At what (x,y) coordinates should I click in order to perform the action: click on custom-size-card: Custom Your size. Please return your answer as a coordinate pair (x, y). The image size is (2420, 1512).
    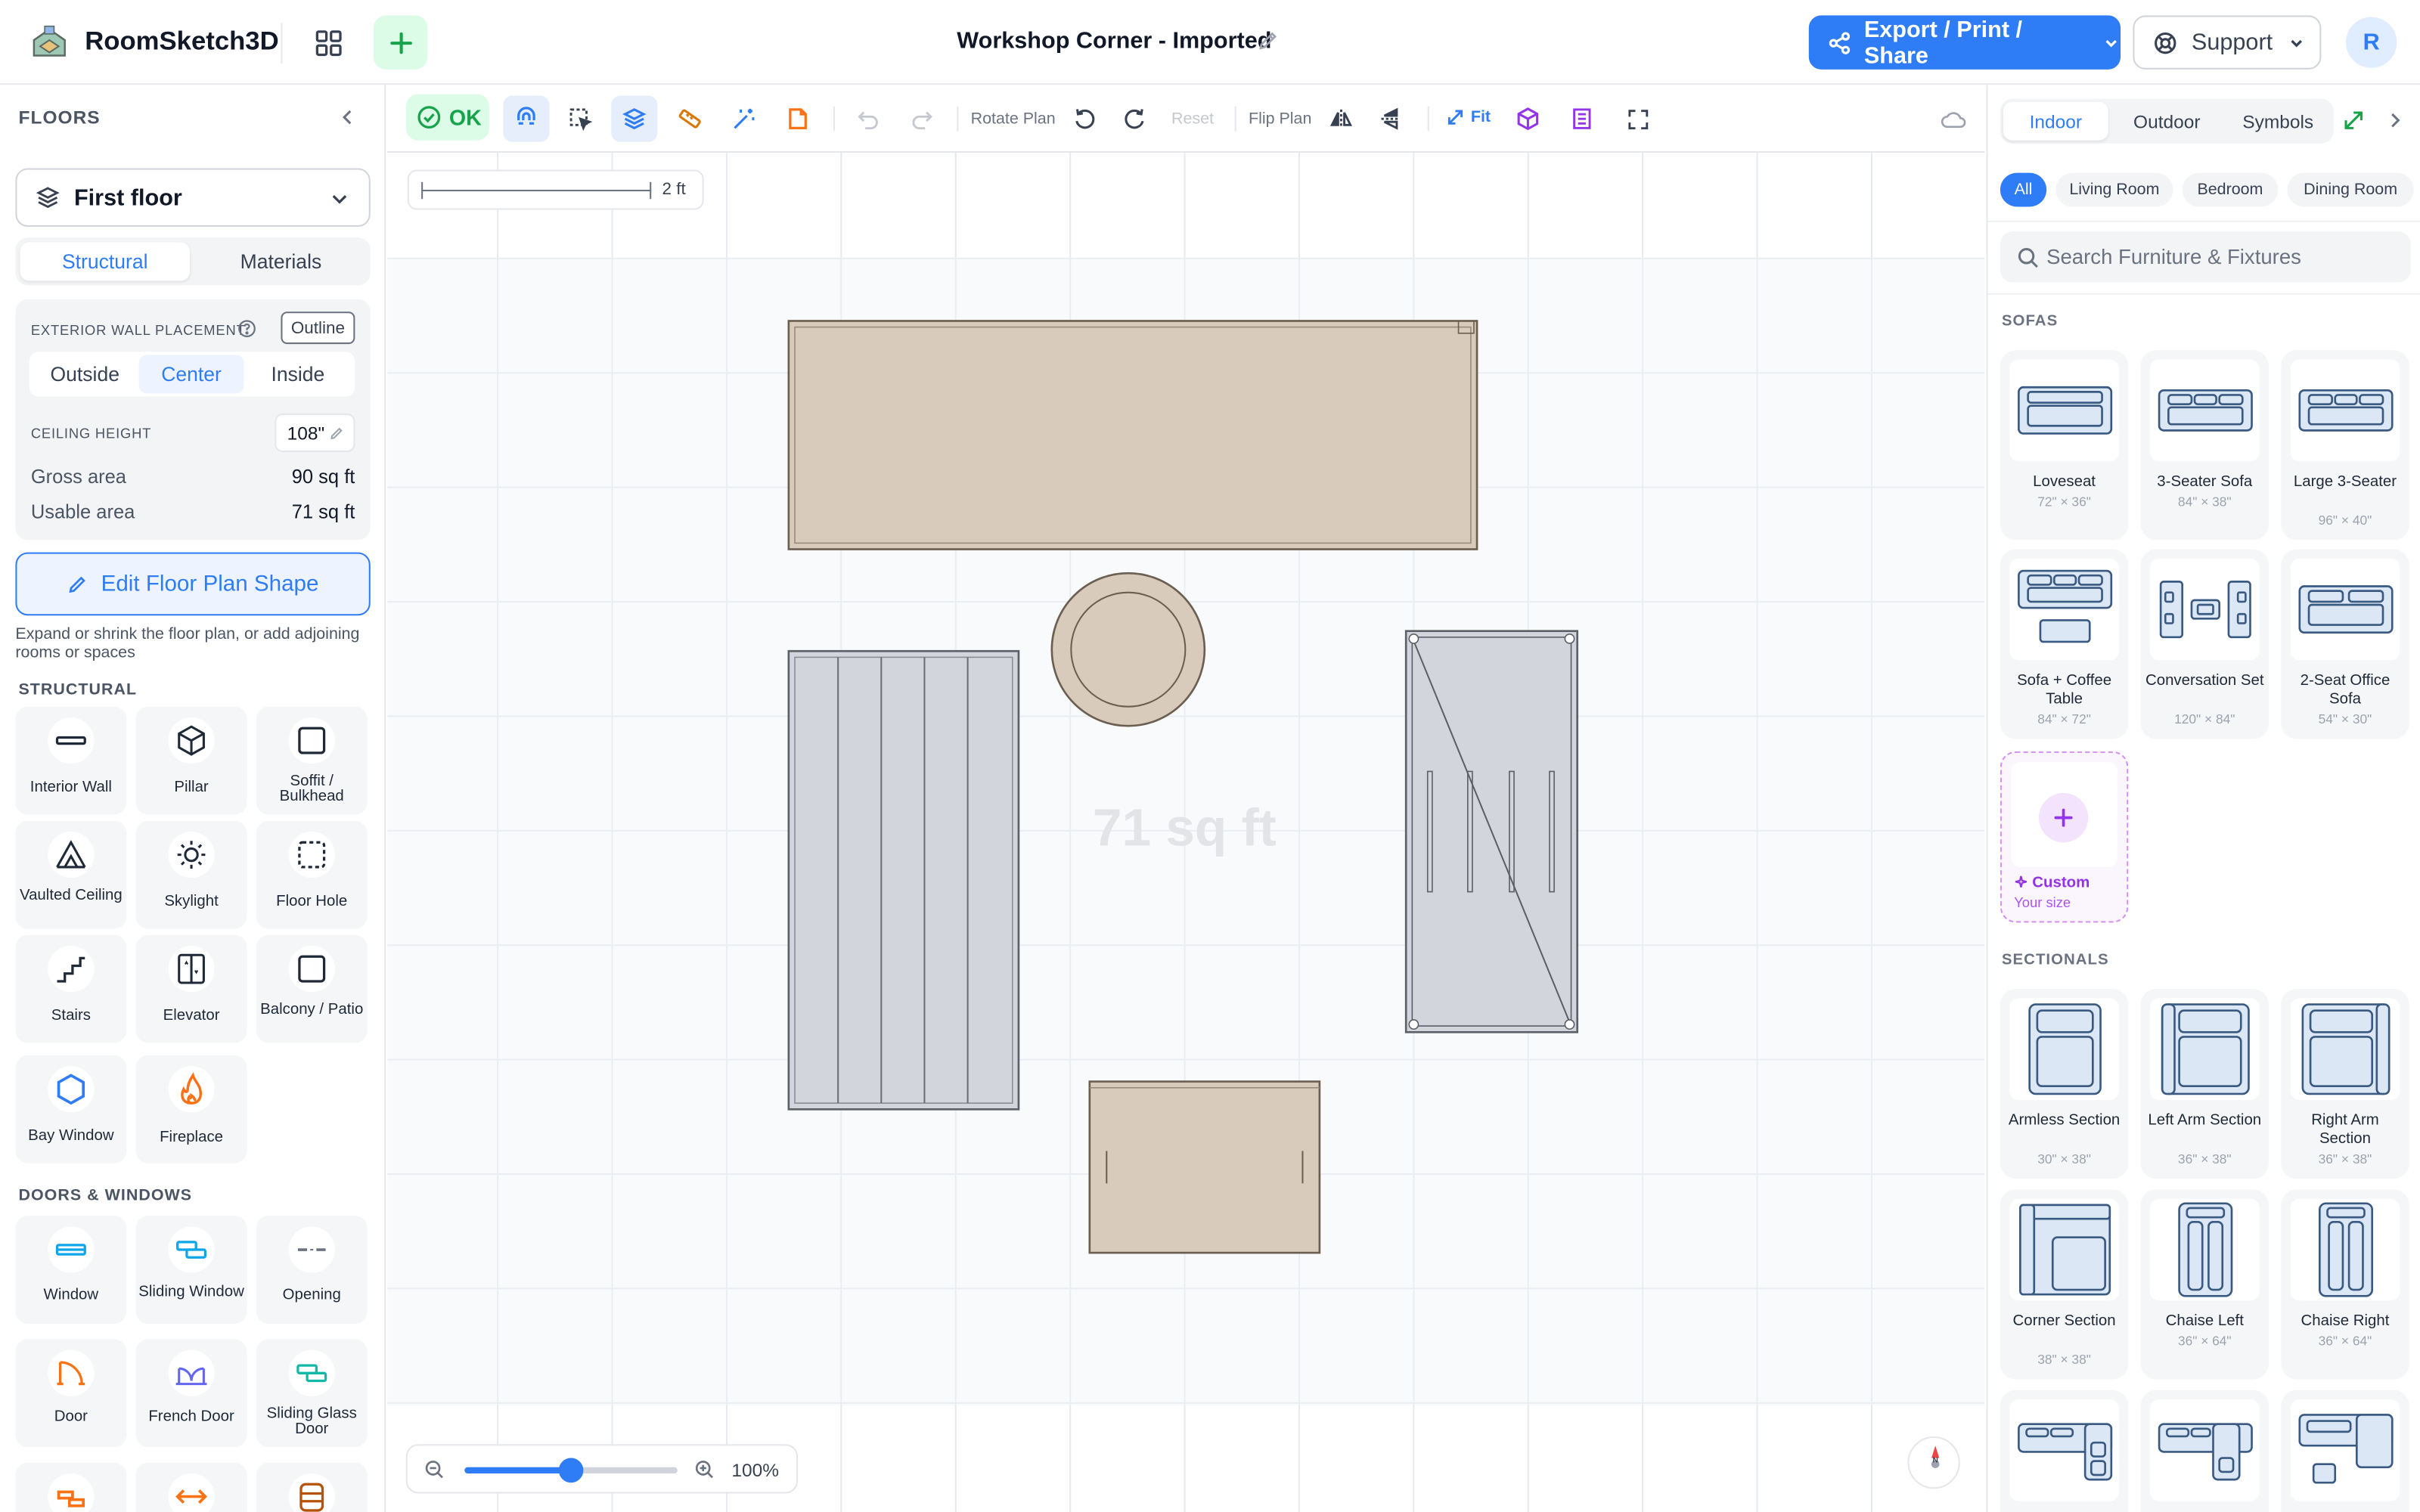
    Looking at the image, I should click on (2064, 837).